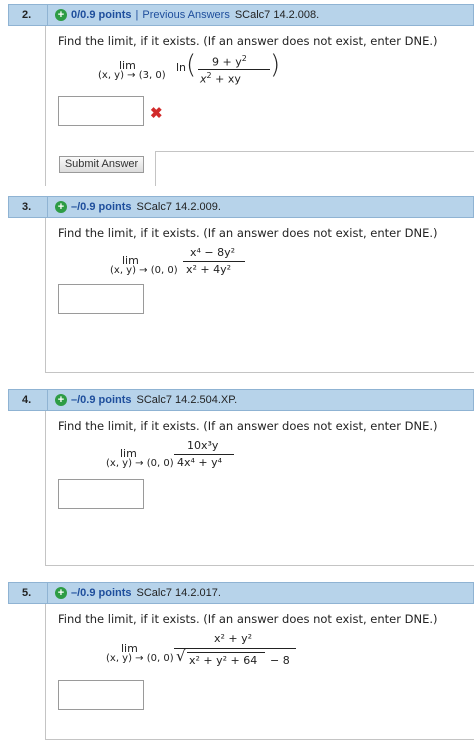 The height and width of the screenshot is (740, 474). Describe the element at coordinates (280, 660) in the screenshot. I see `denominator-tail: − 8` at that location.